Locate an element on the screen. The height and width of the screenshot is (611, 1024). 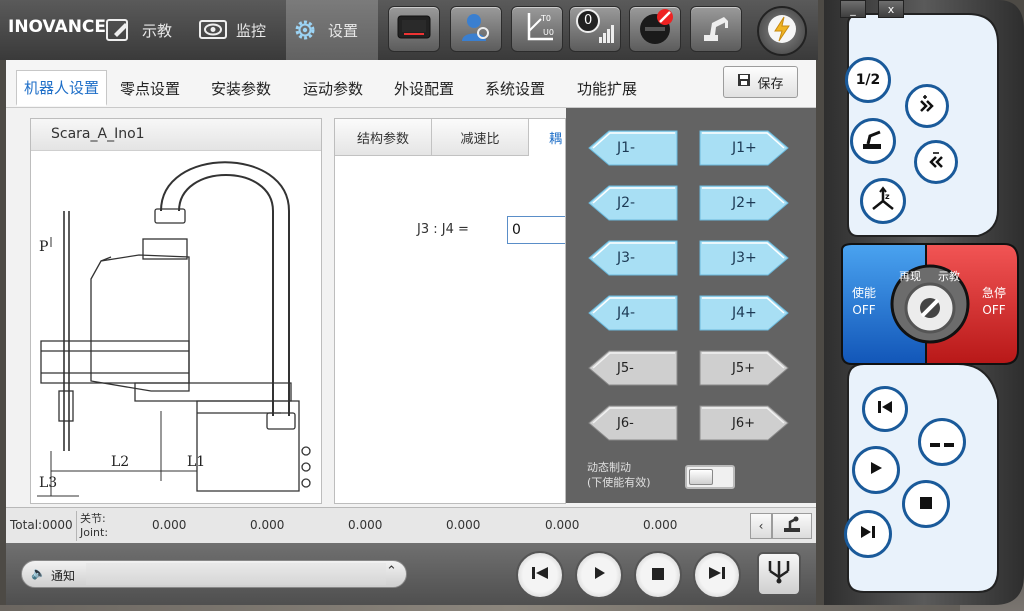
jog-j2-plus-button: J2+ is located at coordinates (744, 203).